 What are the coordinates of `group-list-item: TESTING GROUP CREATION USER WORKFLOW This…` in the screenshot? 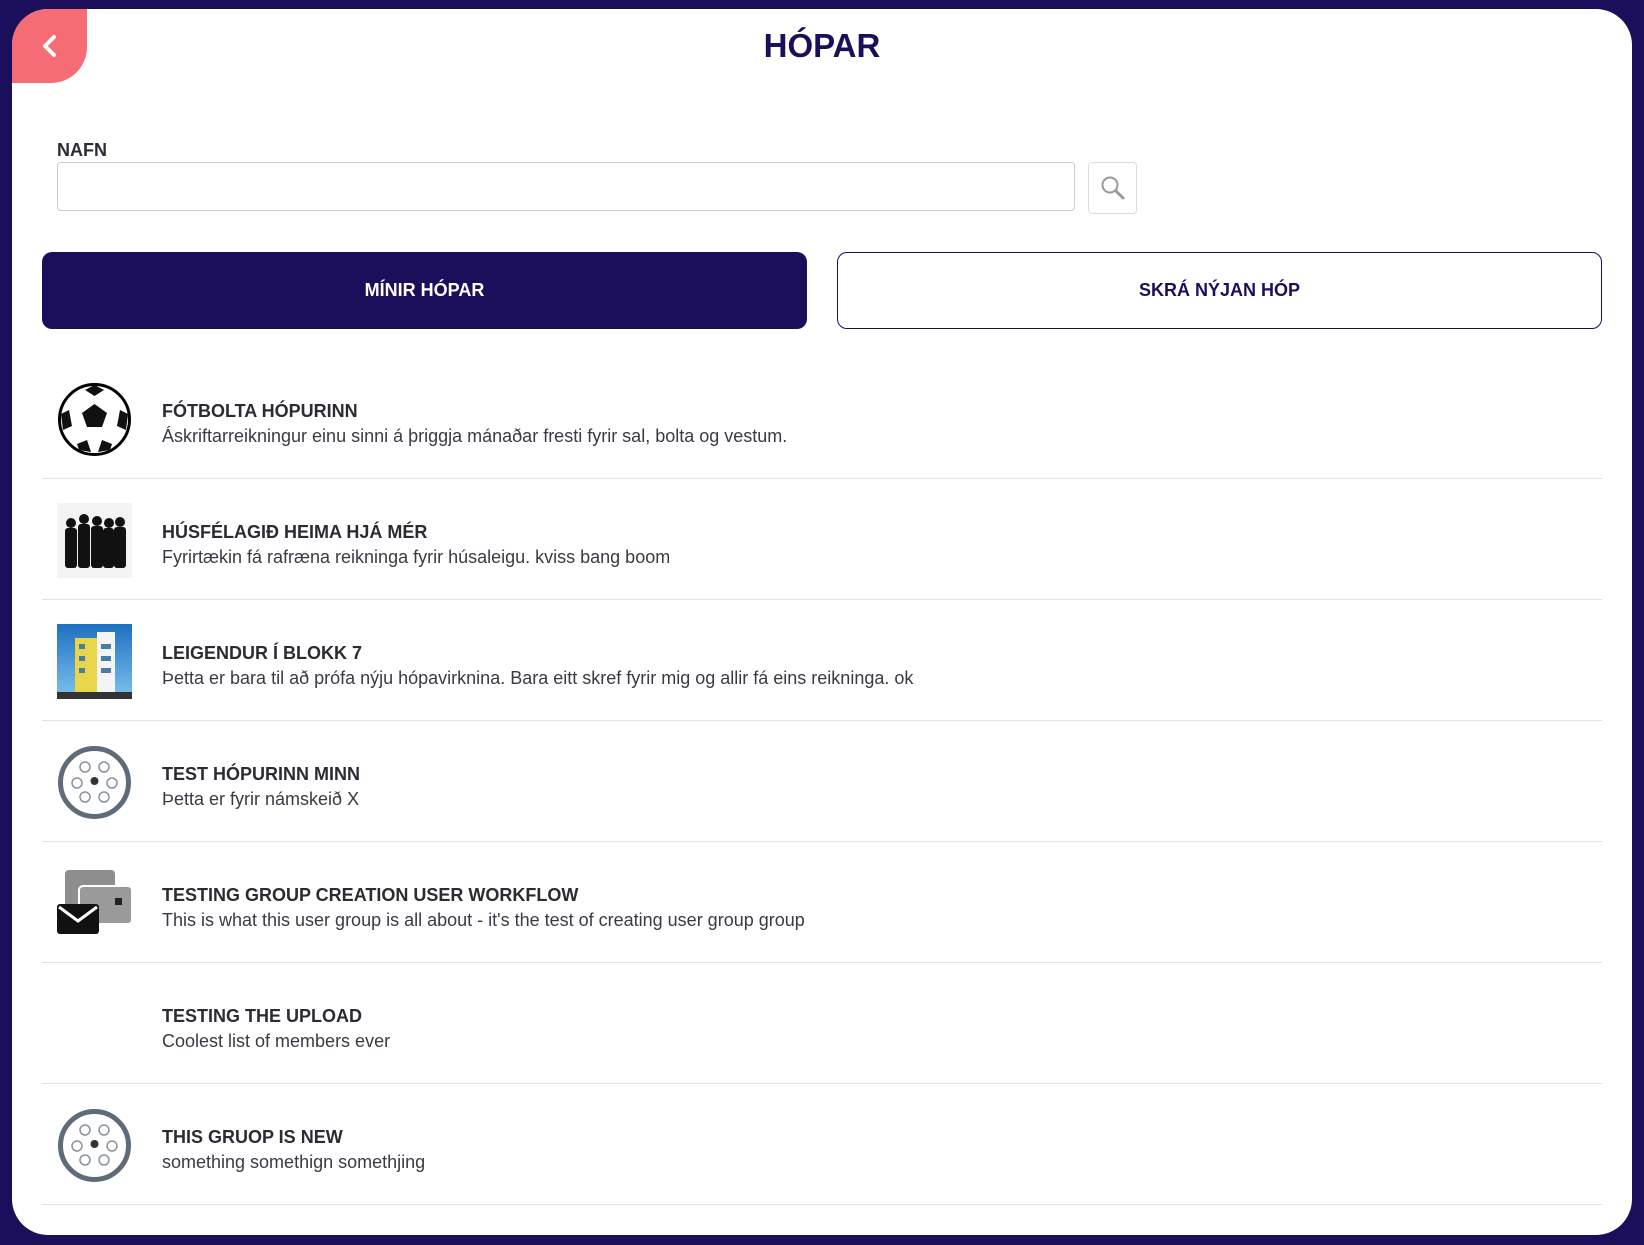 It's located at (822, 902).